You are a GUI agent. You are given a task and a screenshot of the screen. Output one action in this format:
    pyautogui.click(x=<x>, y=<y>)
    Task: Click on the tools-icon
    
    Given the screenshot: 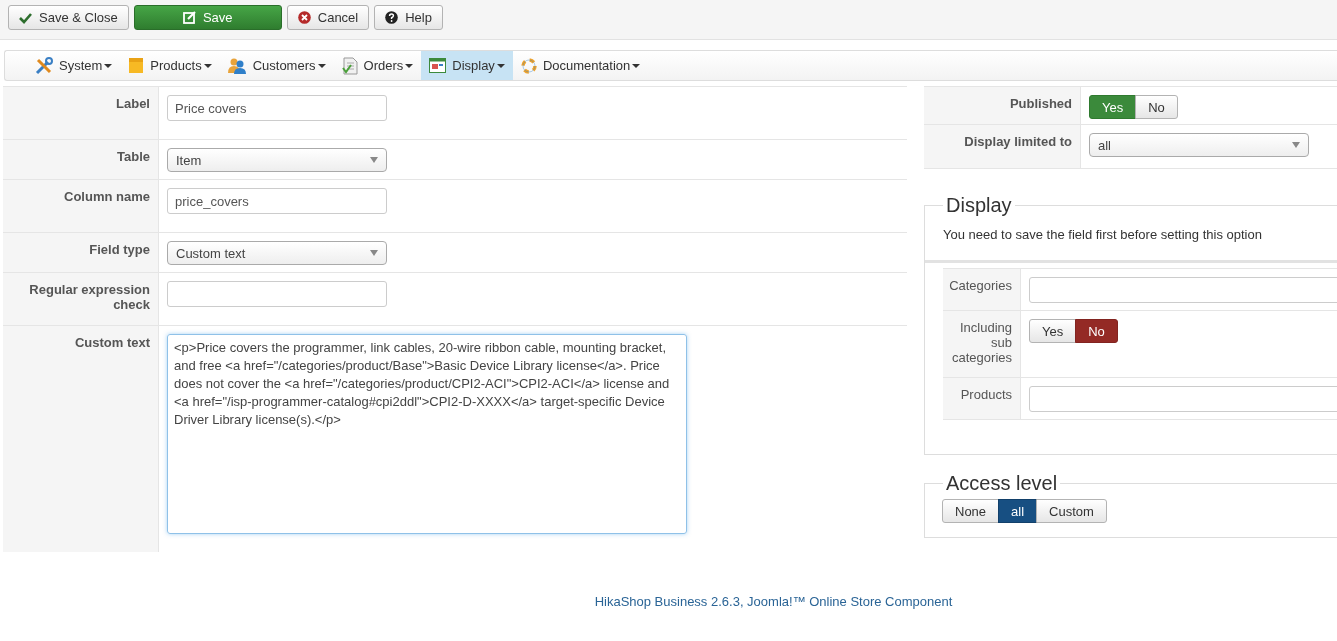 What is the action you would take?
    pyautogui.click(x=44, y=65)
    